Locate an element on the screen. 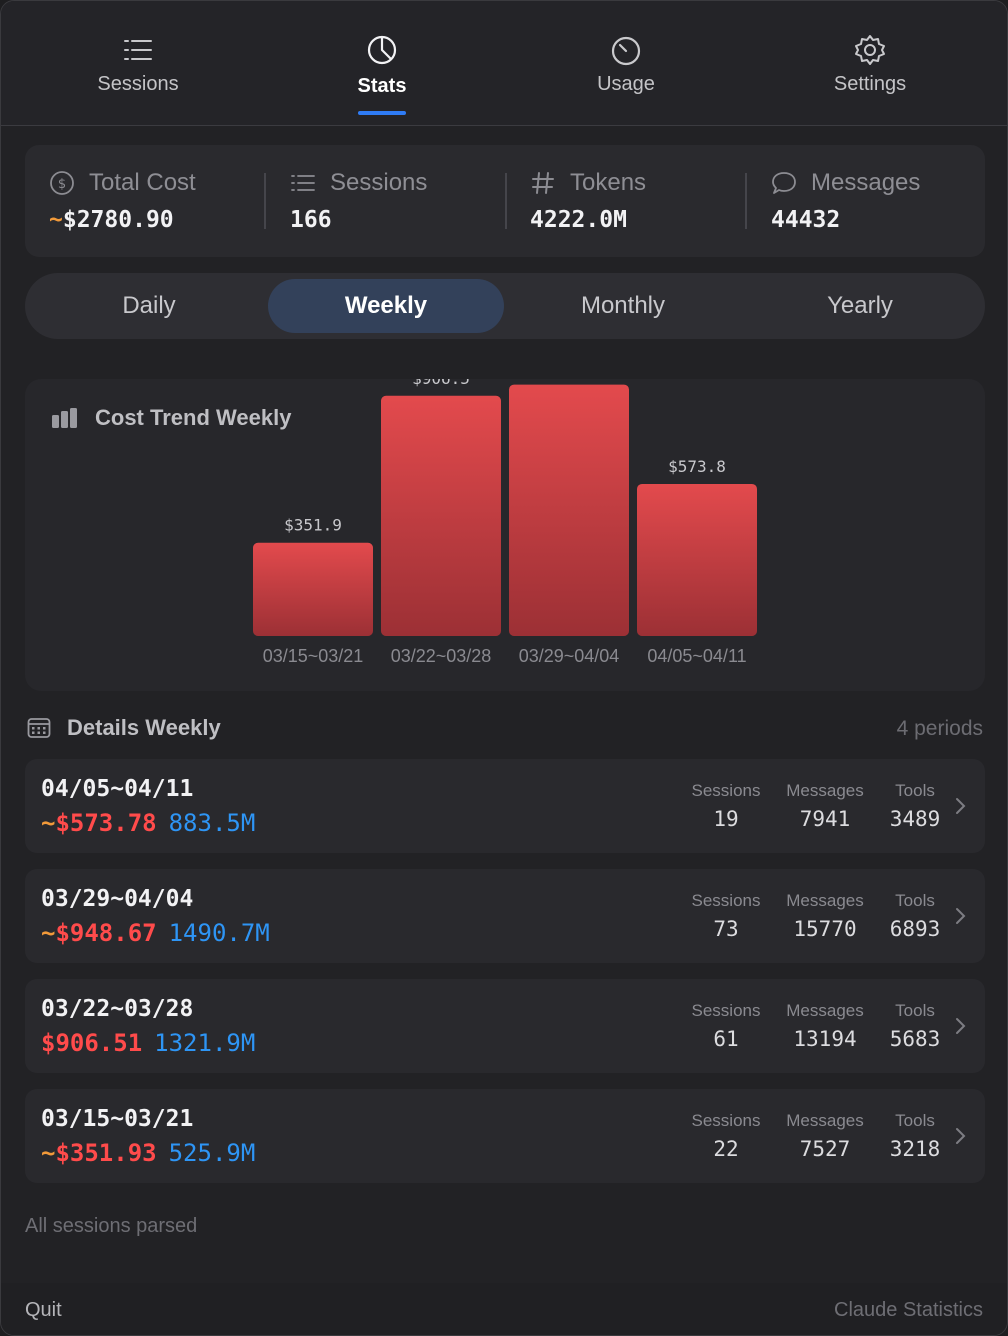 The height and width of the screenshot is (1336, 1008). row-tokens: 1321.9M is located at coordinates (205, 1043).